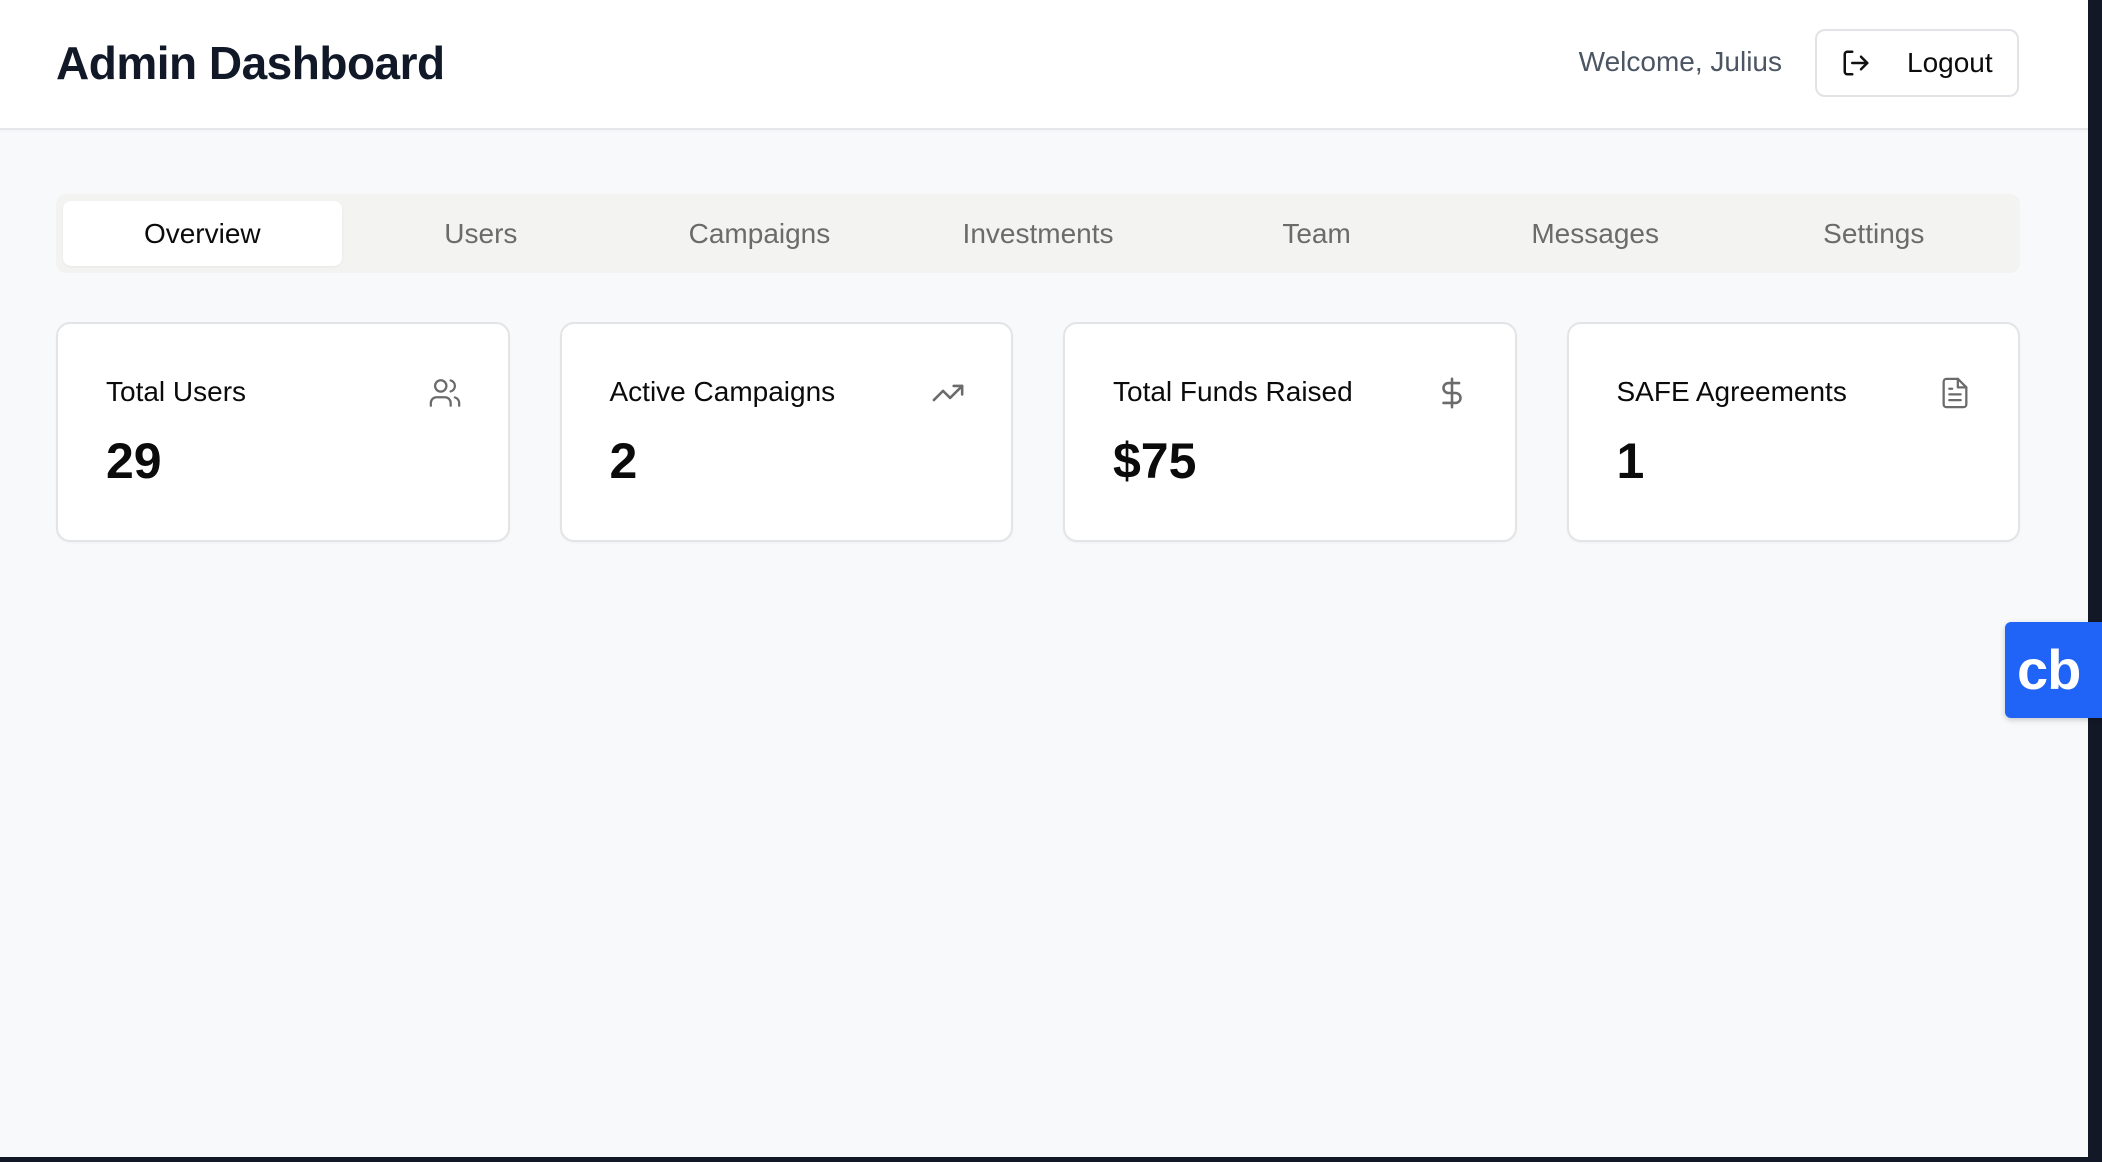 The image size is (2102, 1162). What do you see at coordinates (1630, 461) in the screenshot?
I see `stat-card-value: 1` at bounding box center [1630, 461].